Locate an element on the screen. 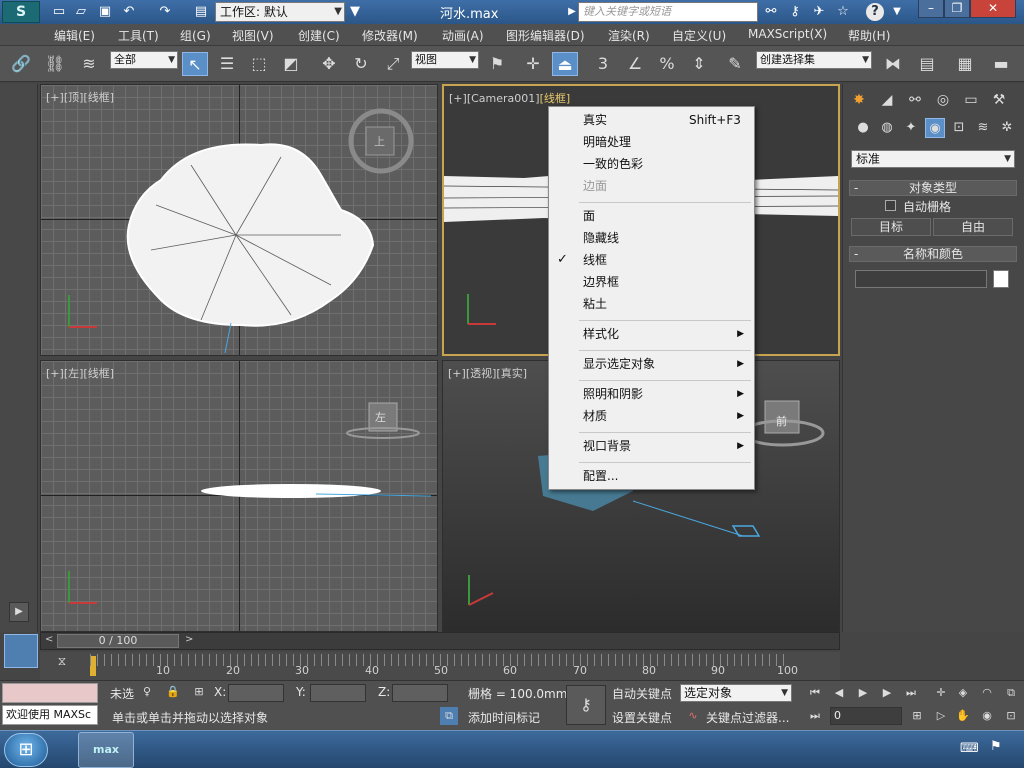 This screenshot has width=1024, height=768. menu-item-shaded: 明暗处理 is located at coordinates (651, 142).